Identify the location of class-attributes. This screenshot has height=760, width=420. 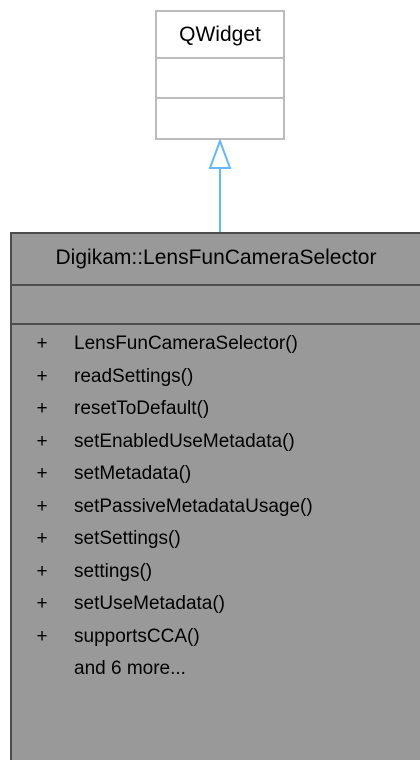
(216, 305).